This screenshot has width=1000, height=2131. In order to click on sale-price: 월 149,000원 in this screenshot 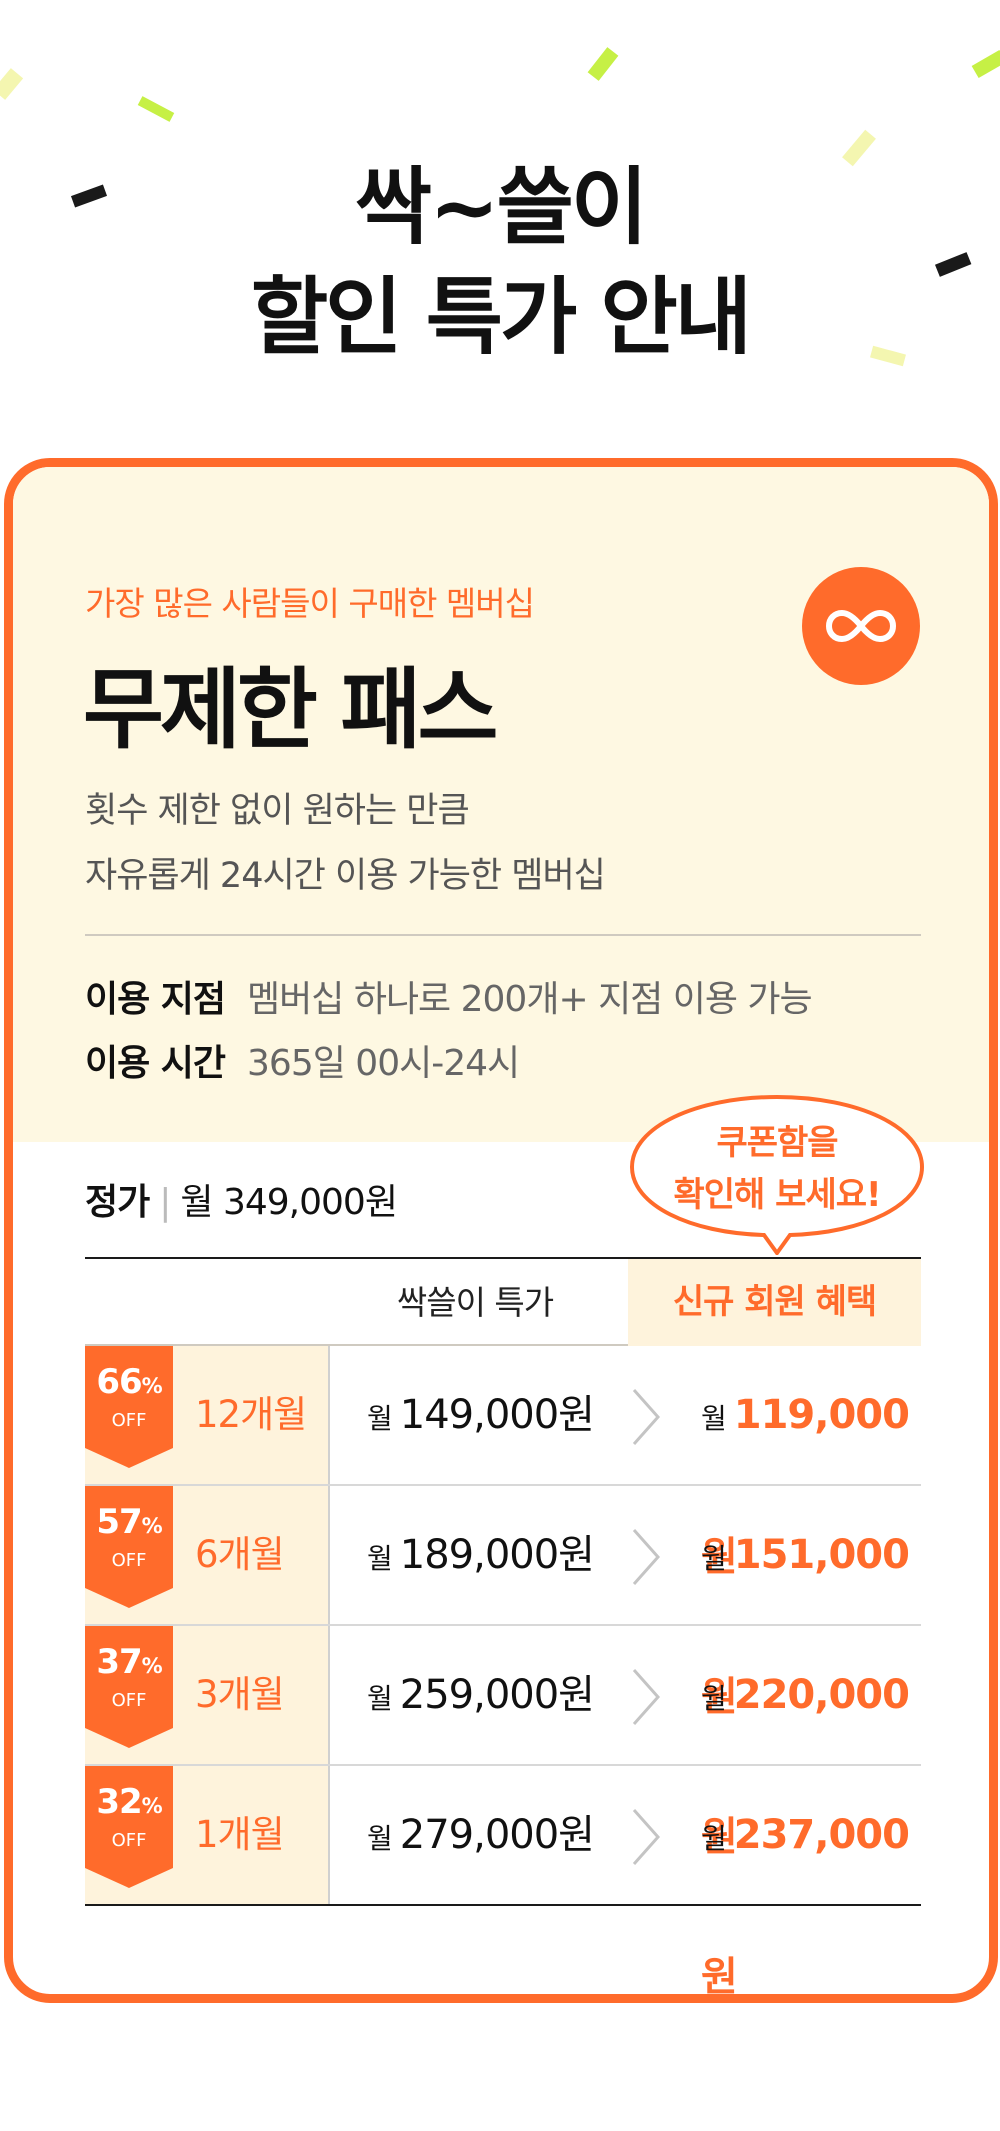, I will do `click(481, 1415)`.